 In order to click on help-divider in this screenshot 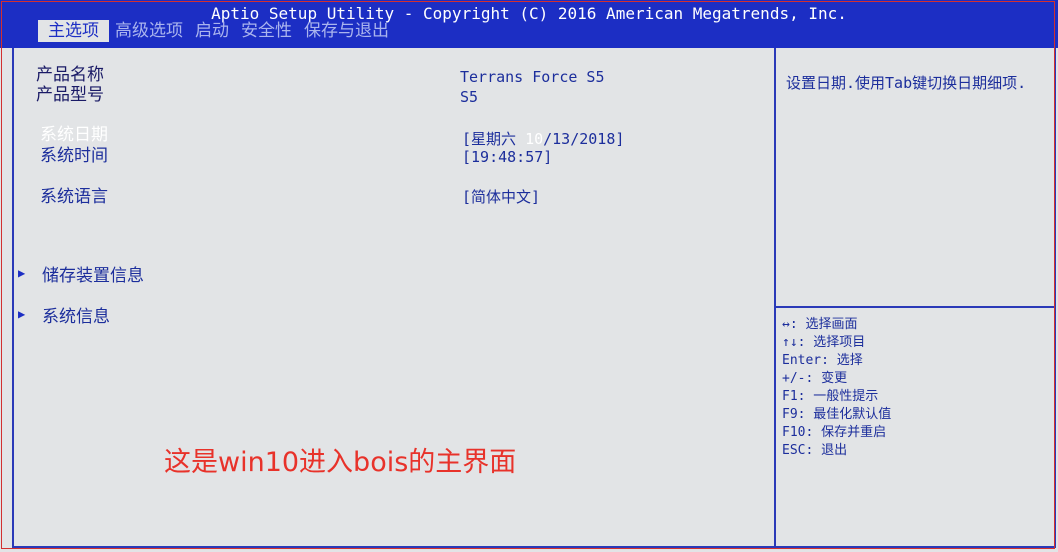, I will do `click(915, 307)`.